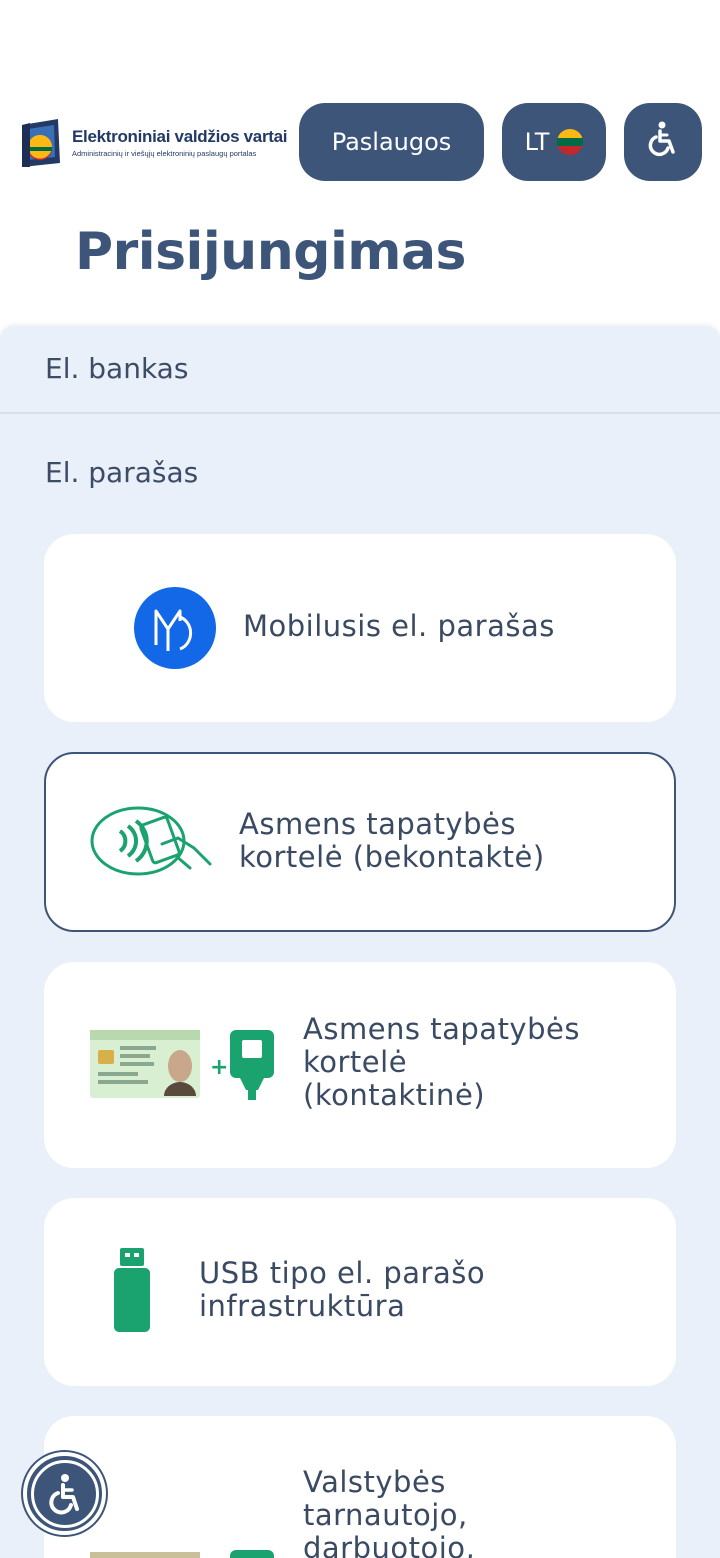 Image resolution: width=720 pixels, height=1558 pixels. Describe the element at coordinates (180, 136) in the screenshot. I see `logo-title: Elektroniniai valdžios vartai` at that location.